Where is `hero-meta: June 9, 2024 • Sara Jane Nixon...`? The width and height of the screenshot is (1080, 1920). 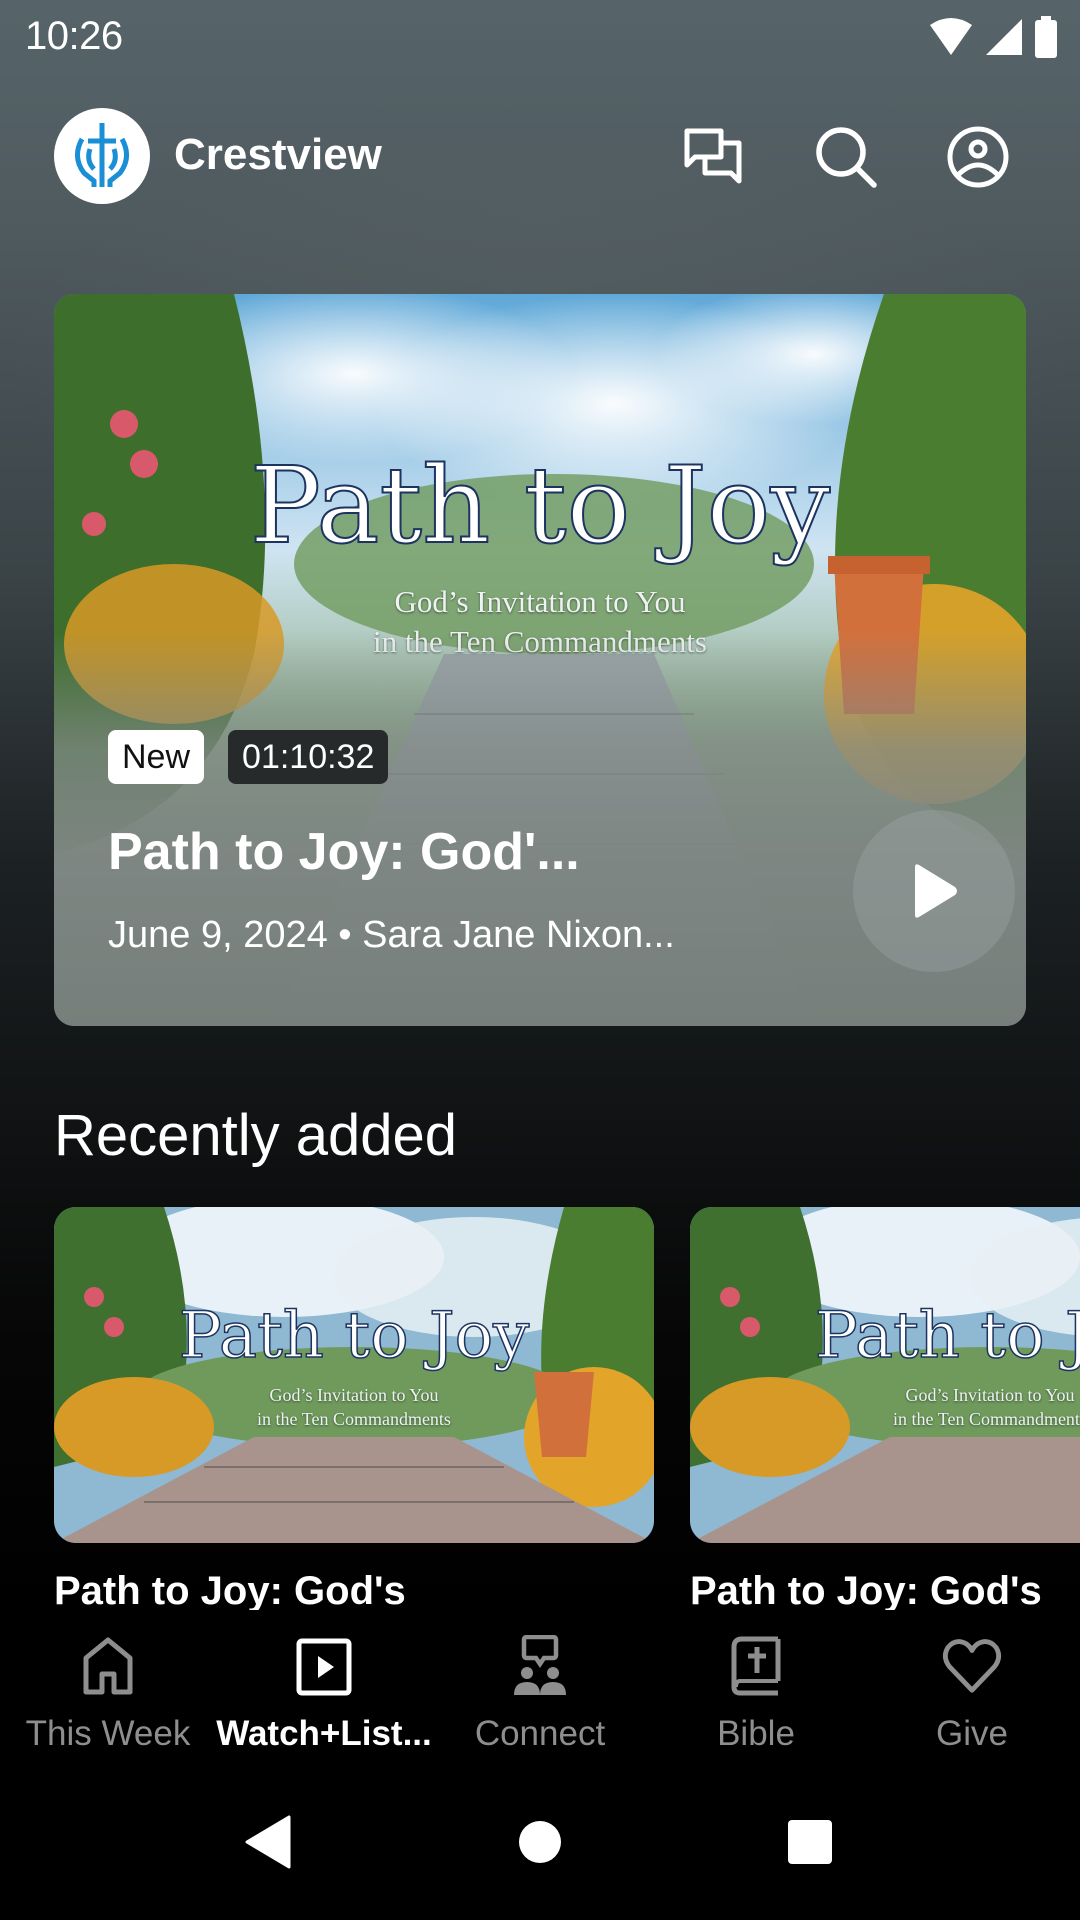
hero-meta: June 9, 2024 • Sara Jane Nixon... is located at coordinates (391, 935).